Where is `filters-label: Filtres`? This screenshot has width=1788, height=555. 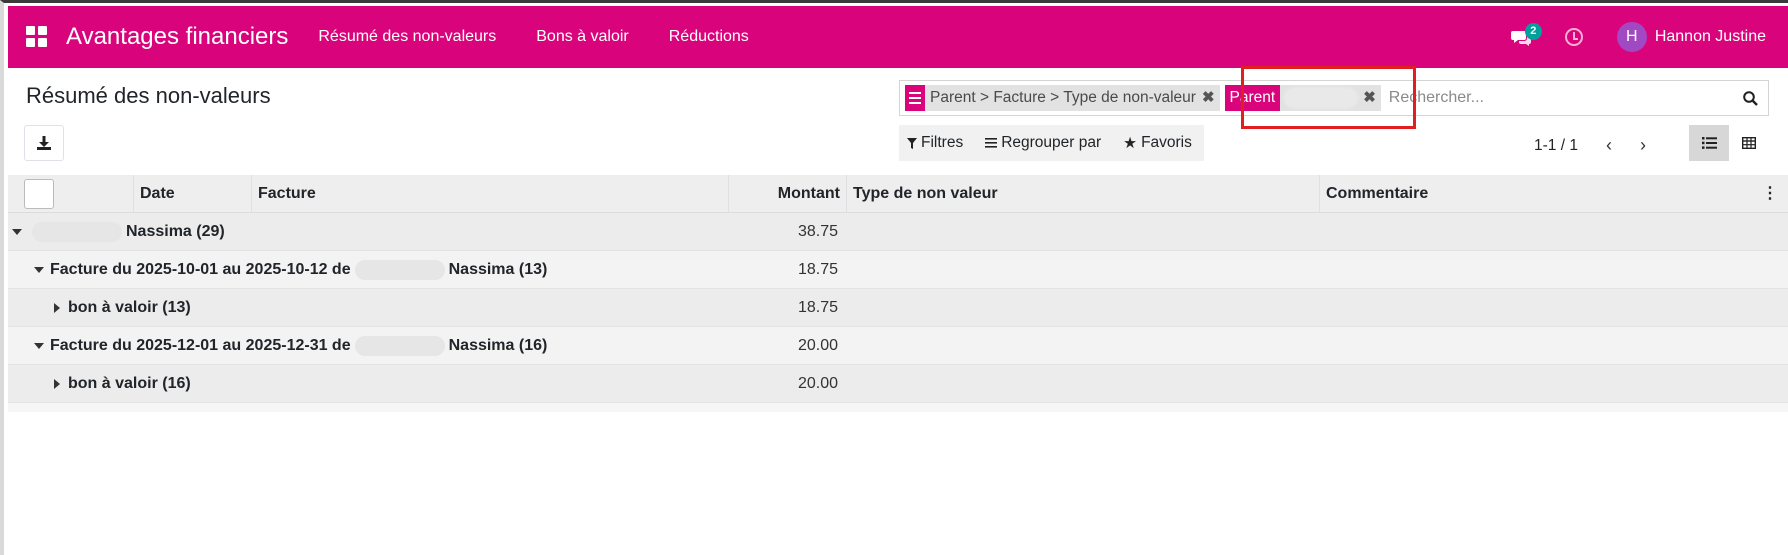 filters-label: Filtres is located at coordinates (942, 142).